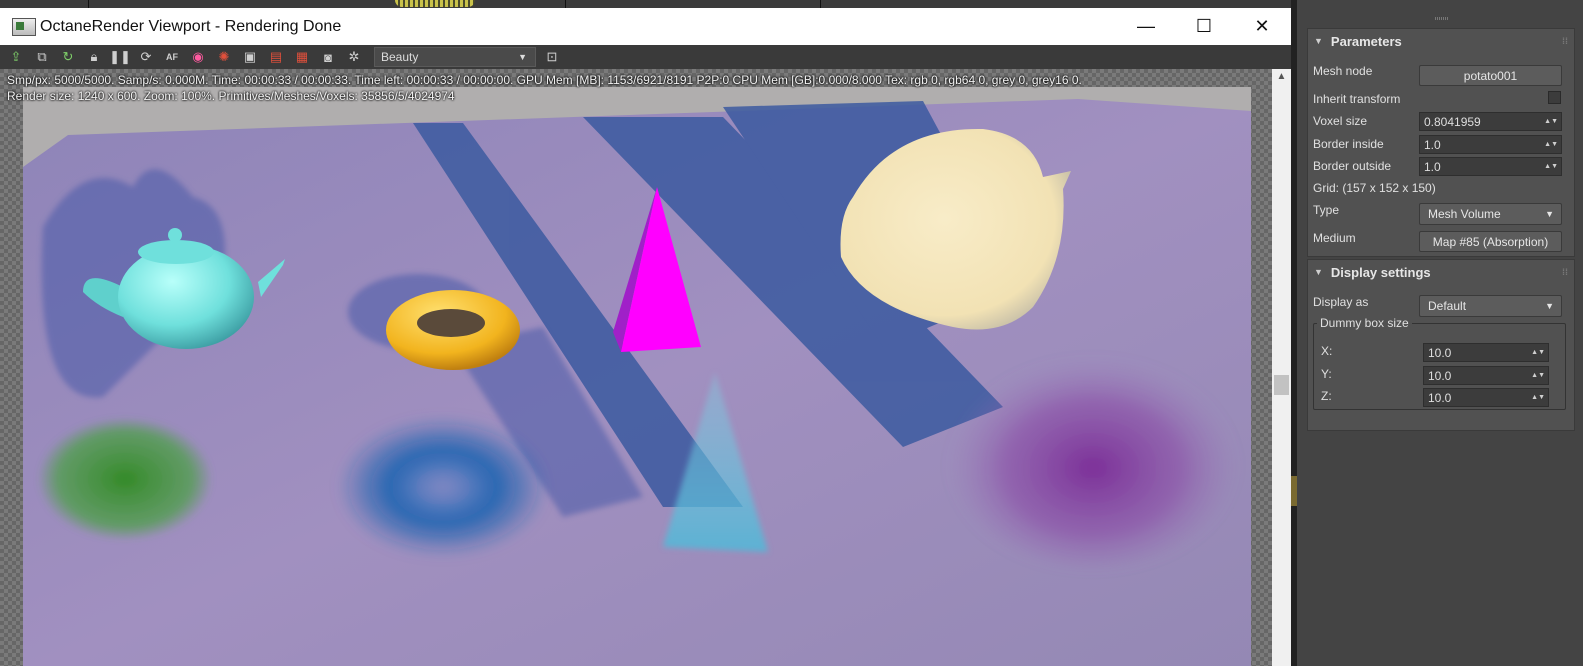  Describe the element at coordinates (1281, 367) in the screenshot. I see `viewport-scrollbar: ▲` at that location.